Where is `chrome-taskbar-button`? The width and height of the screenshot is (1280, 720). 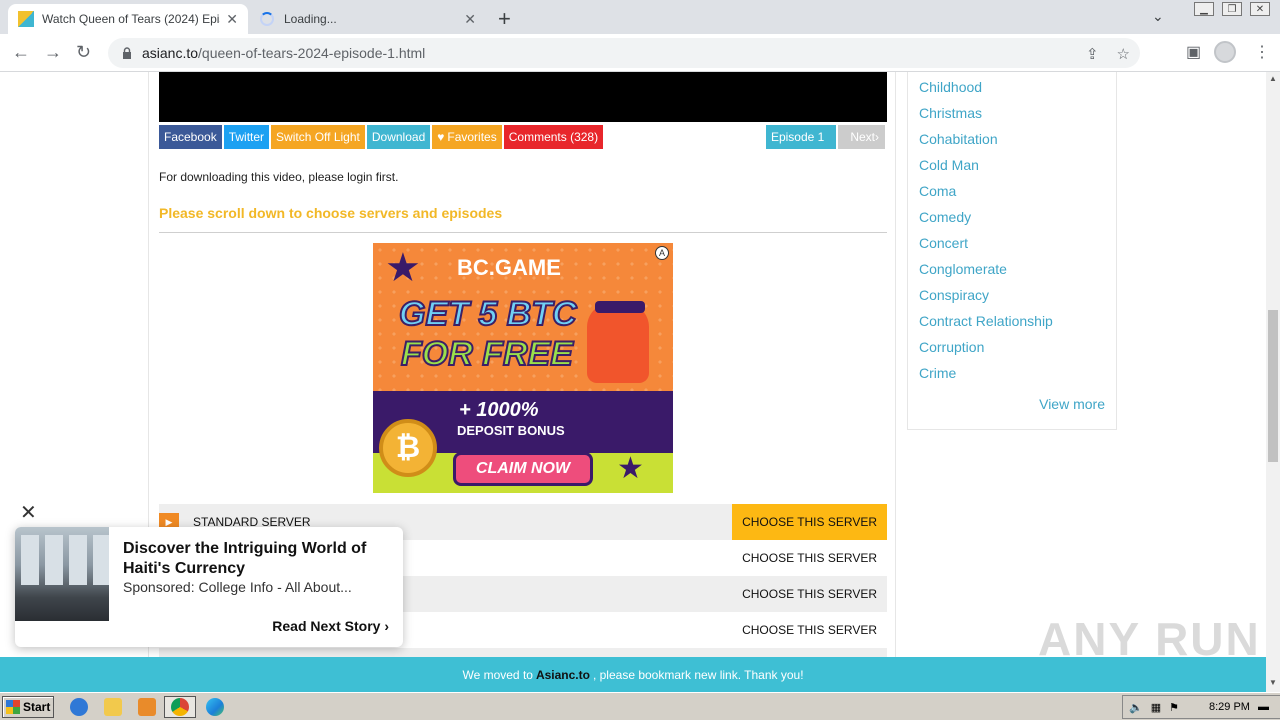
chrome-taskbar-button is located at coordinates (180, 707).